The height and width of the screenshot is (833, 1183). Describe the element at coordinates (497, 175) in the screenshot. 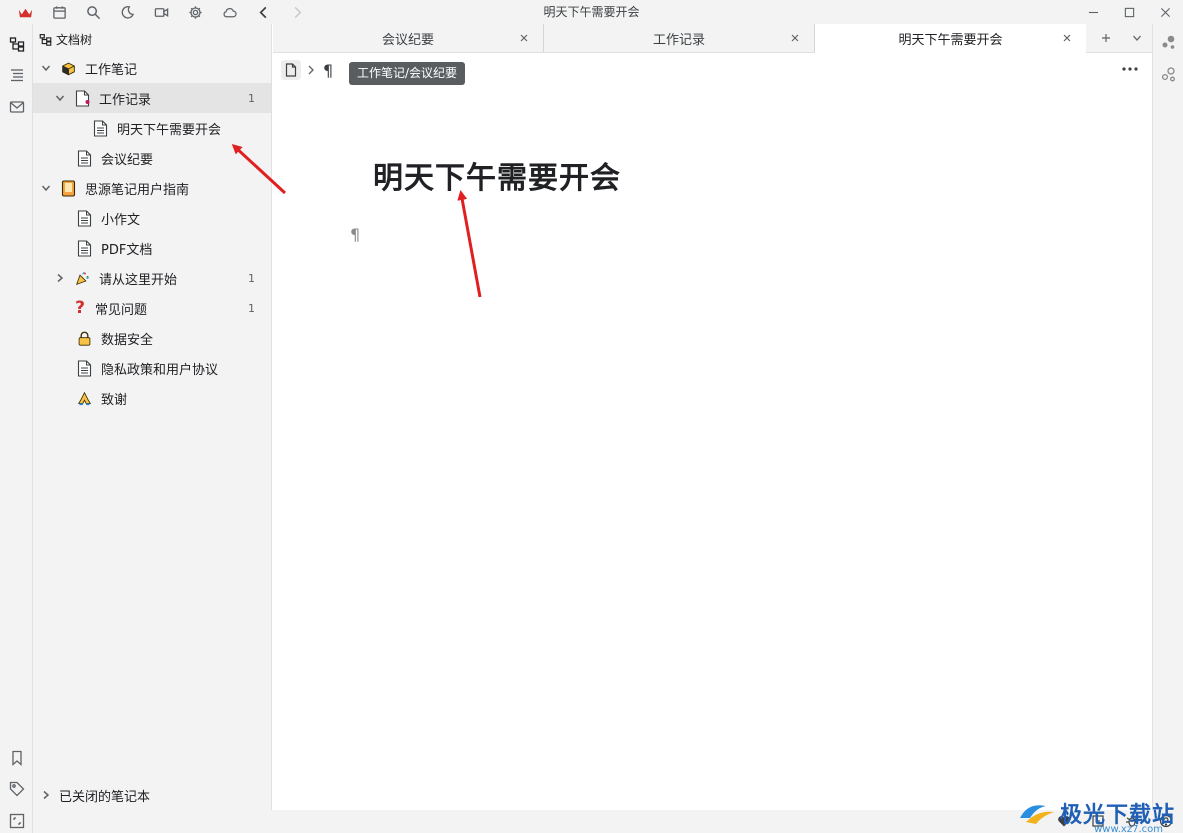

I see `document-title: 明天下午需要开会` at that location.